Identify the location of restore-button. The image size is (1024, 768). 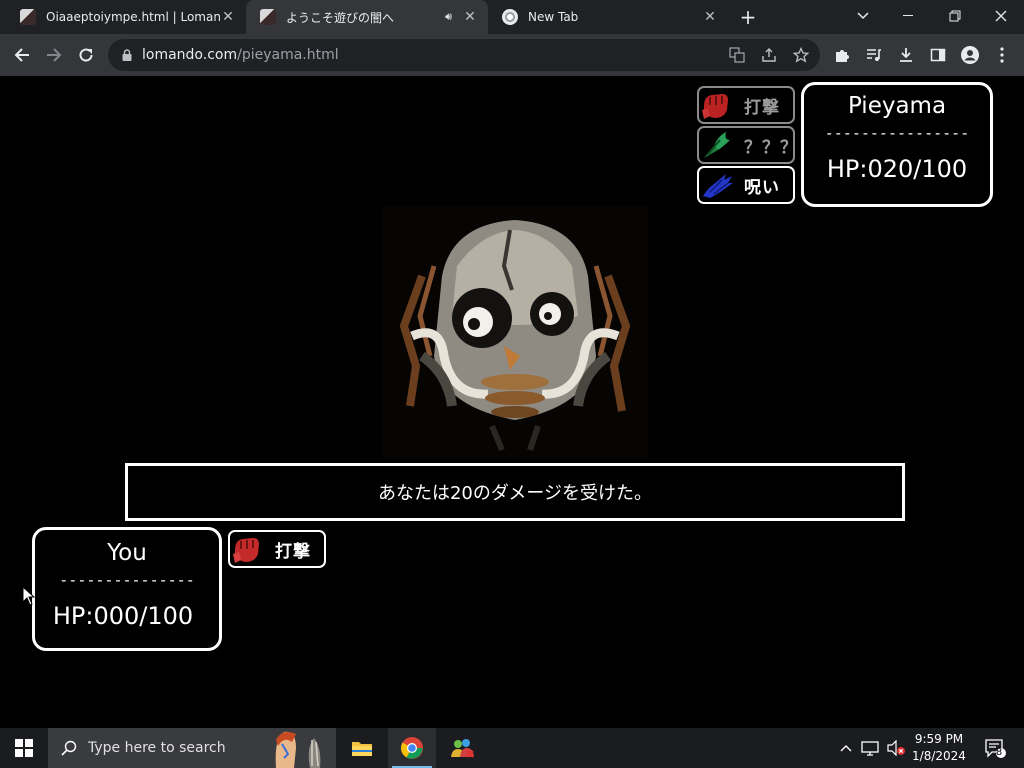
(955, 16).